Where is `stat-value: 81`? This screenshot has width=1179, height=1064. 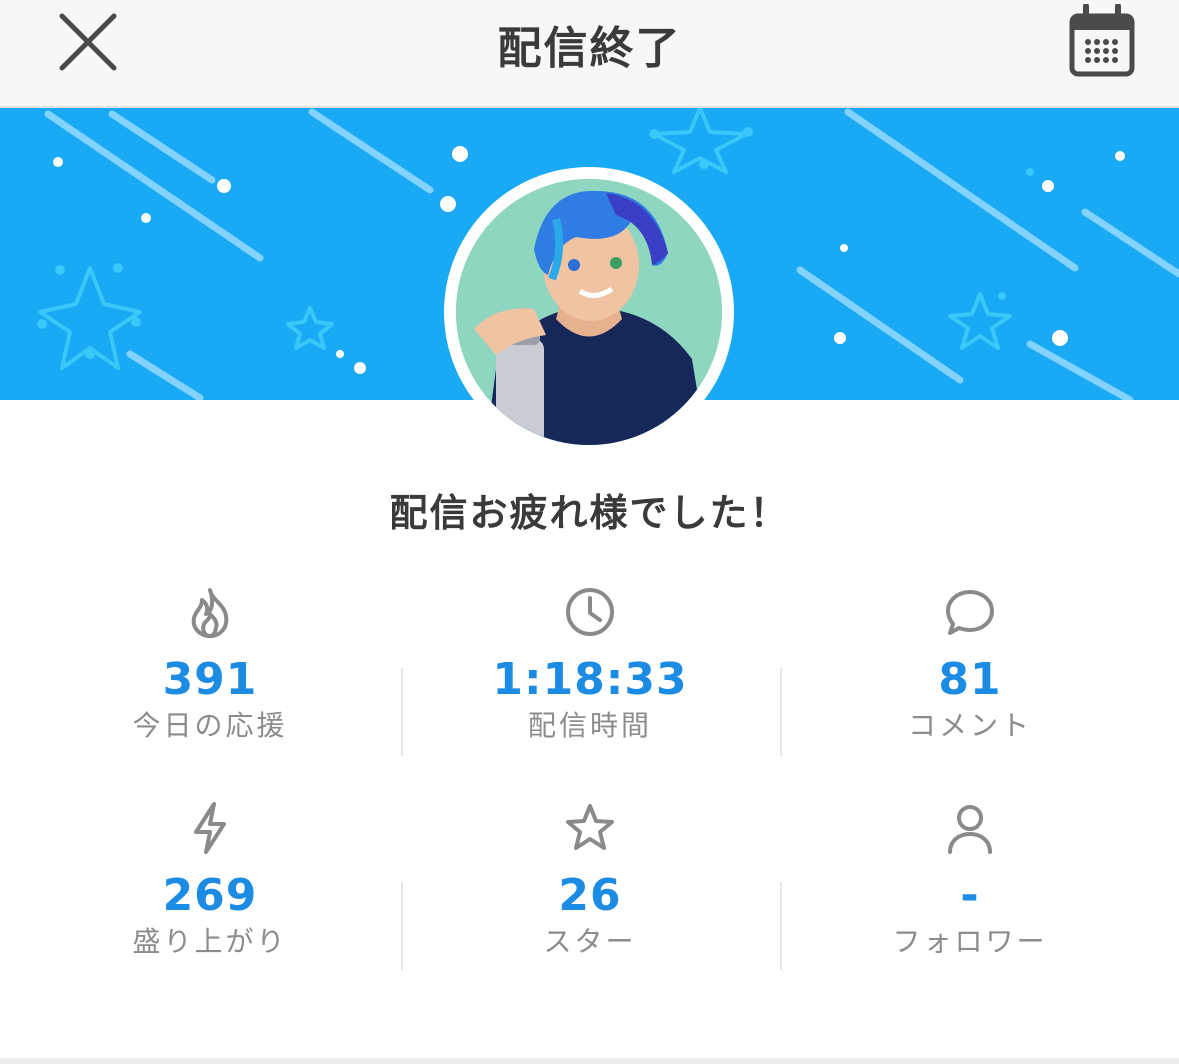
stat-value: 81 is located at coordinates (970, 679).